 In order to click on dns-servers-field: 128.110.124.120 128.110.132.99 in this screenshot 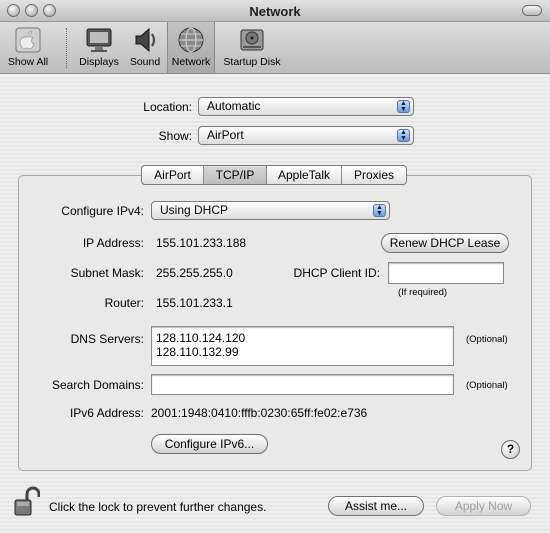, I will do `click(302, 346)`.